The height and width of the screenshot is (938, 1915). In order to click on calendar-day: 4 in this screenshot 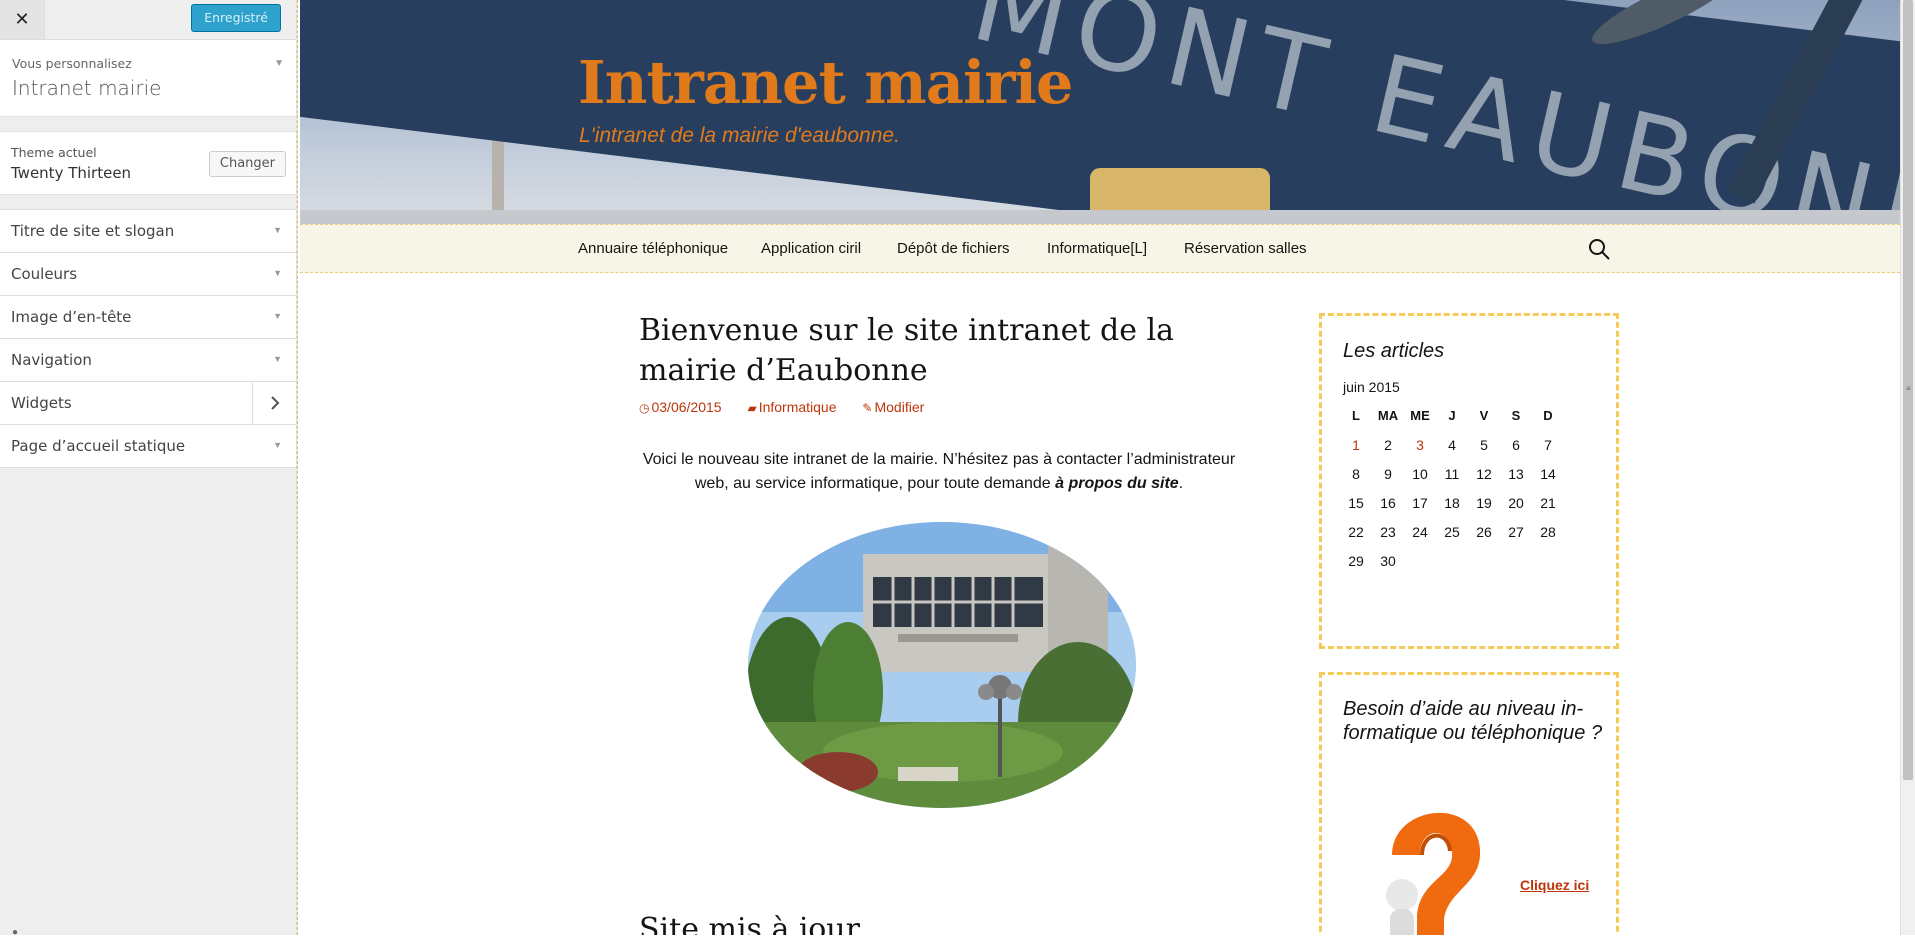, I will do `click(1452, 444)`.